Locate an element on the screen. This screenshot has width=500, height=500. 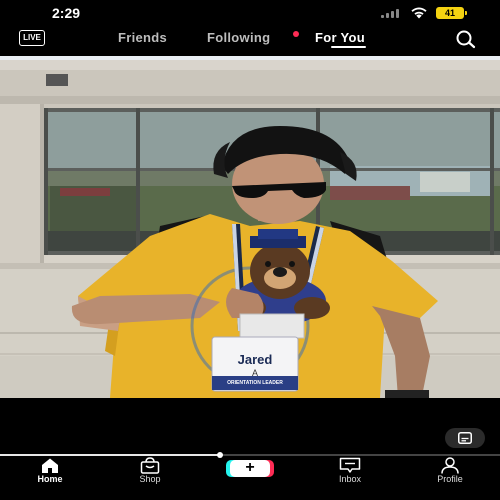
badge-footer-label: ORIENTATION LEADER is located at coordinates (255, 383).